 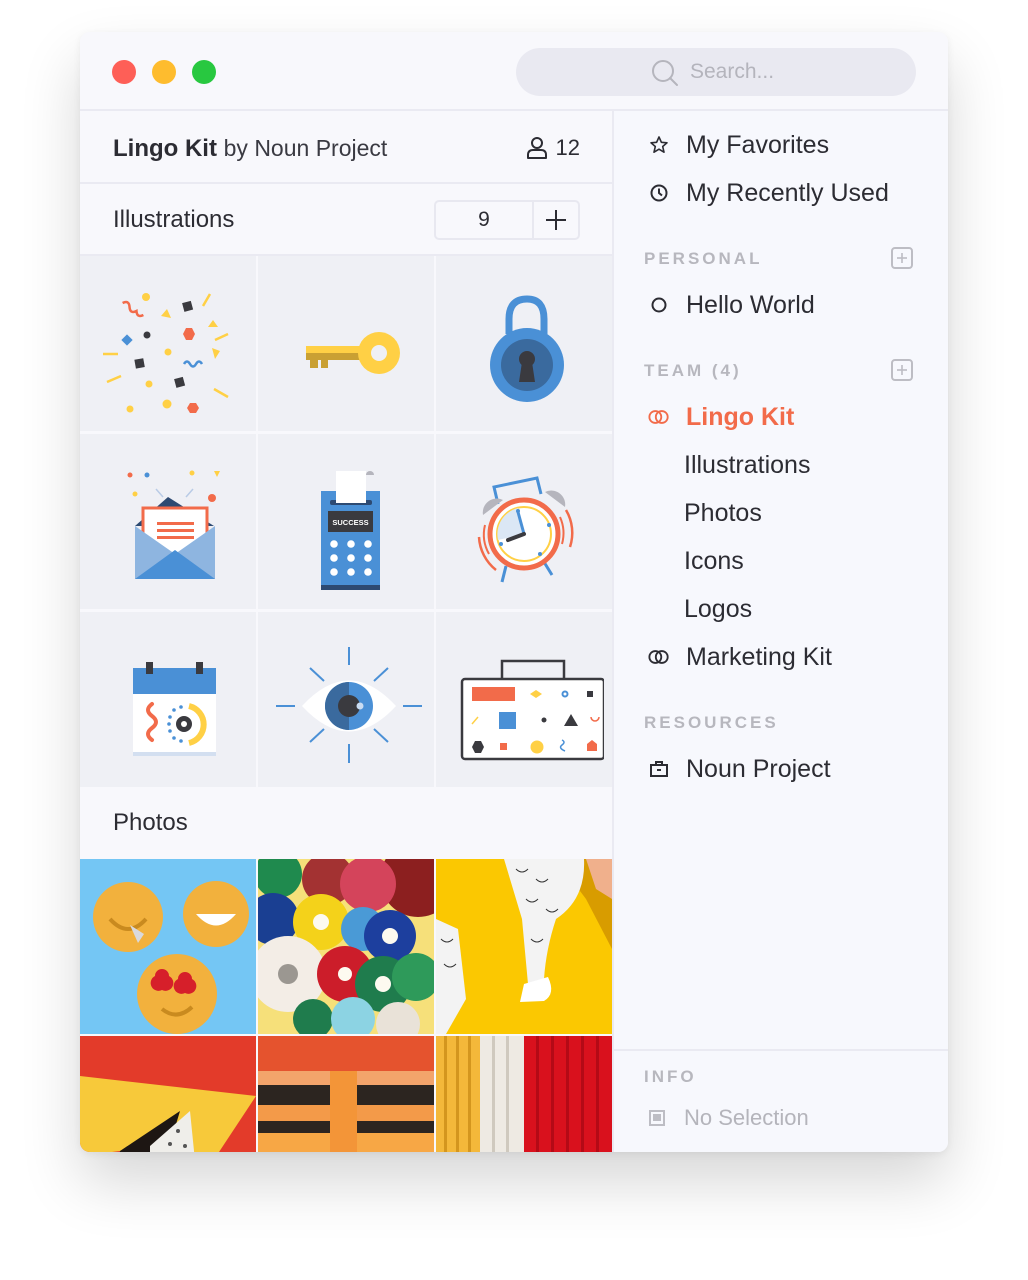 What do you see at coordinates (165, 148) in the screenshot?
I see `kit-name: Lingo Kit` at bounding box center [165, 148].